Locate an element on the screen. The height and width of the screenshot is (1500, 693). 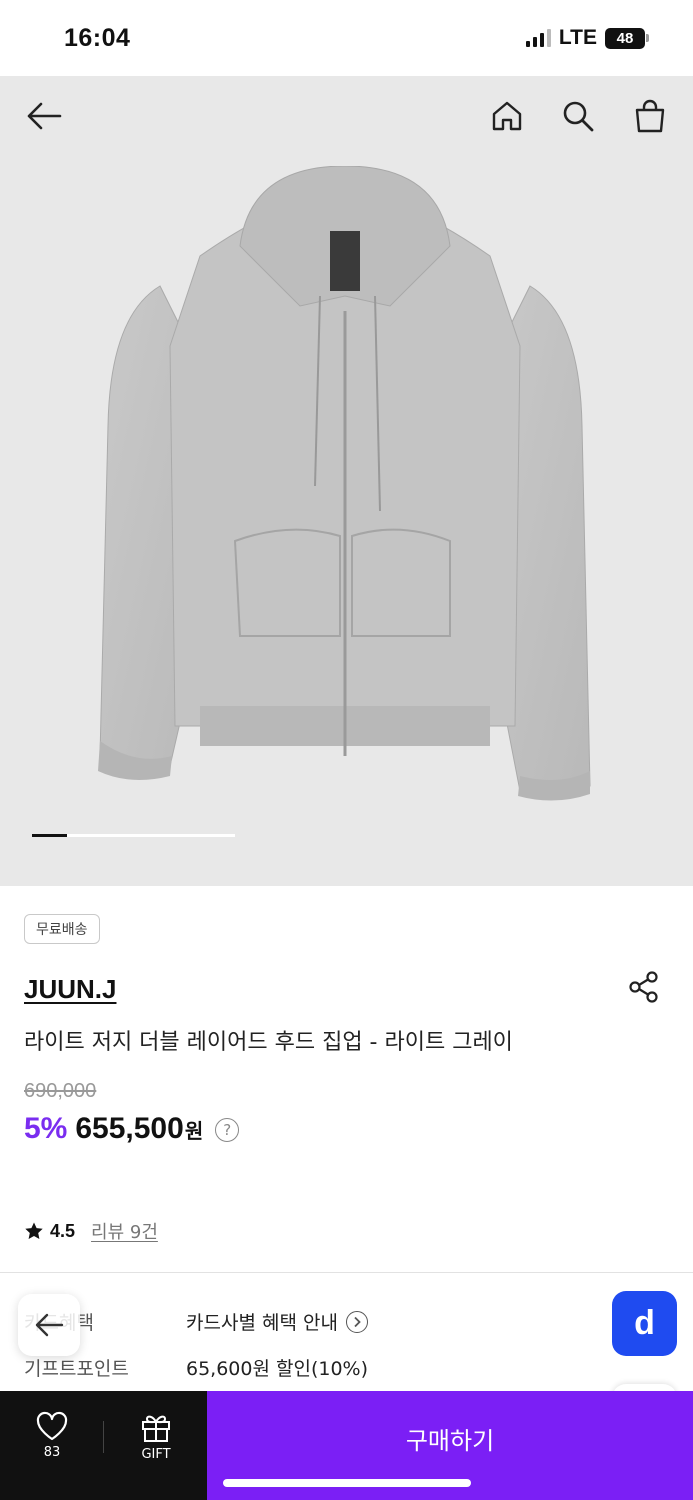
like-count: 83 is located at coordinates (52, 1452).